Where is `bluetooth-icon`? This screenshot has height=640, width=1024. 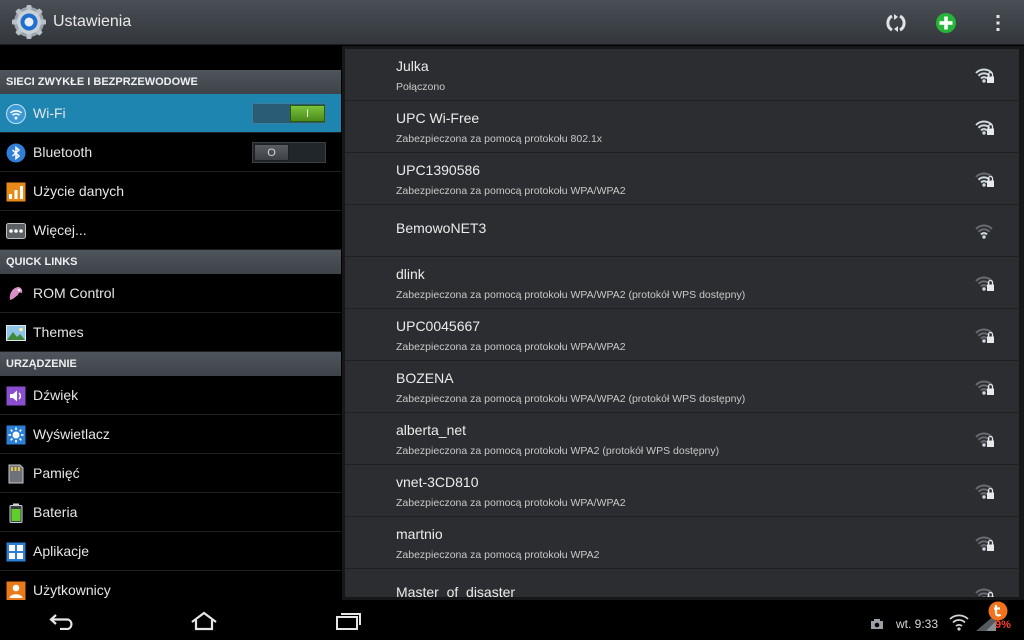
bluetooth-icon is located at coordinates (16, 153).